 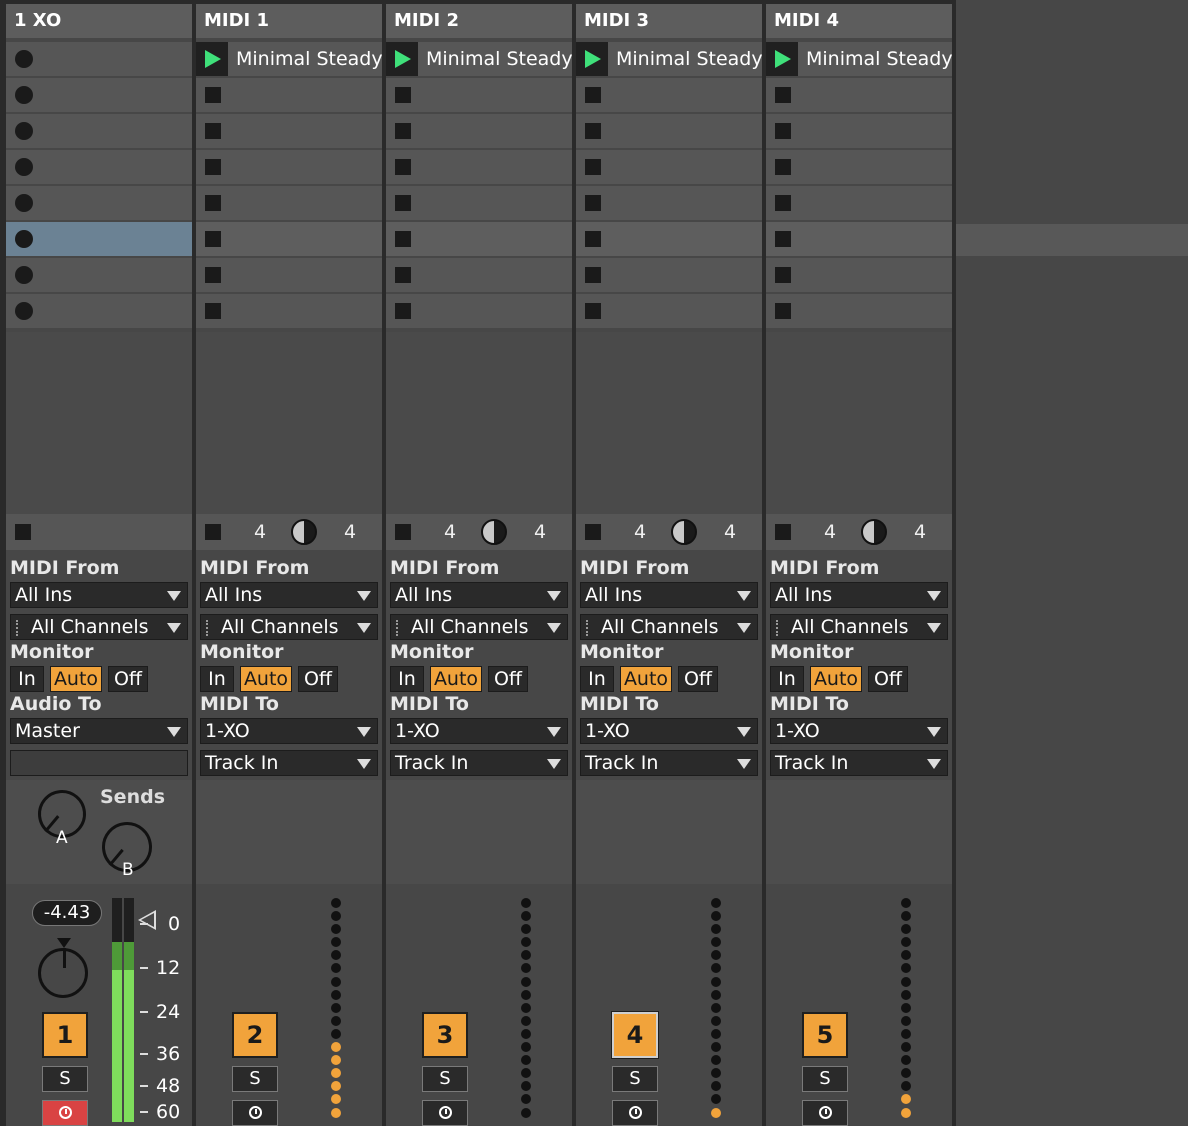 I want to click on output-type-select: Master, so click(x=99, y=731).